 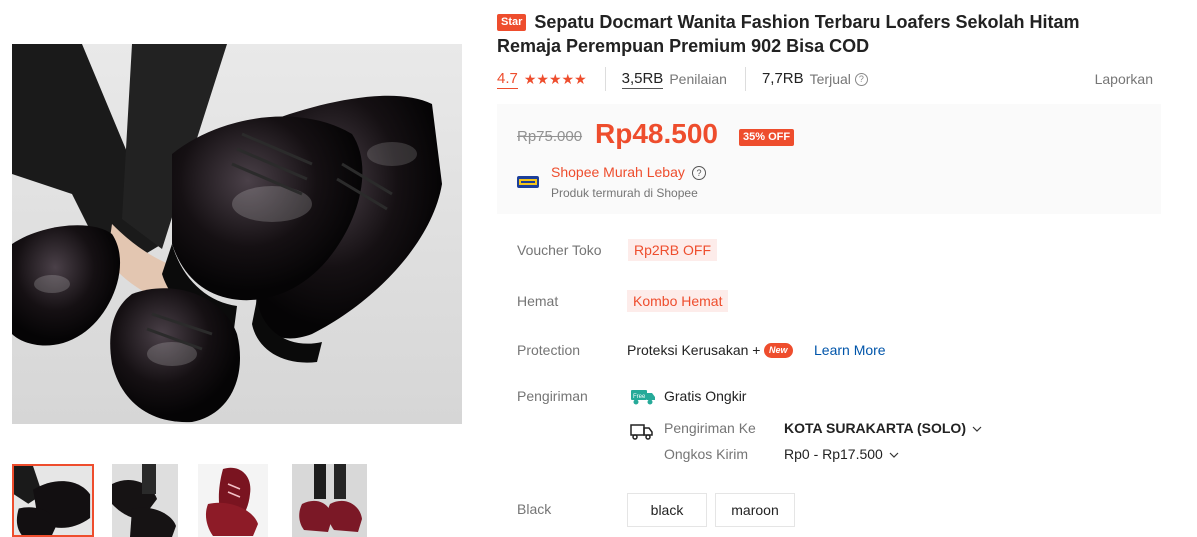 I want to click on hemat-label: Hemat, so click(x=538, y=301).